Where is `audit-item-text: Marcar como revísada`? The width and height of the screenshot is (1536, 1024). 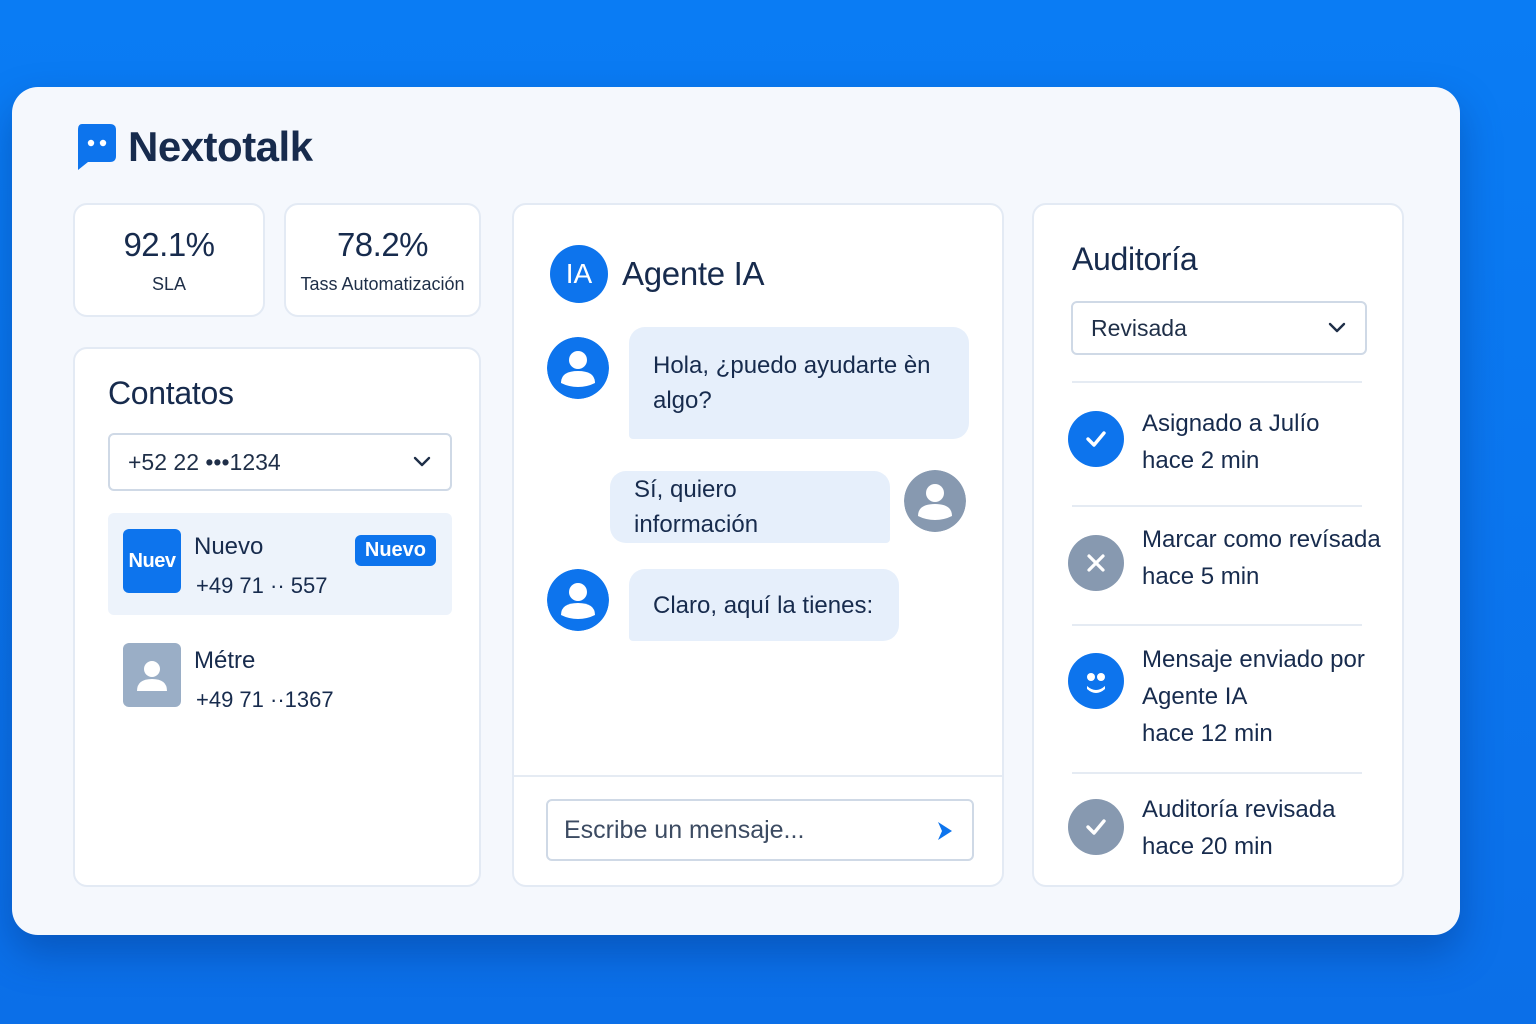
audit-item-text: Marcar como revísada is located at coordinates (1261, 539).